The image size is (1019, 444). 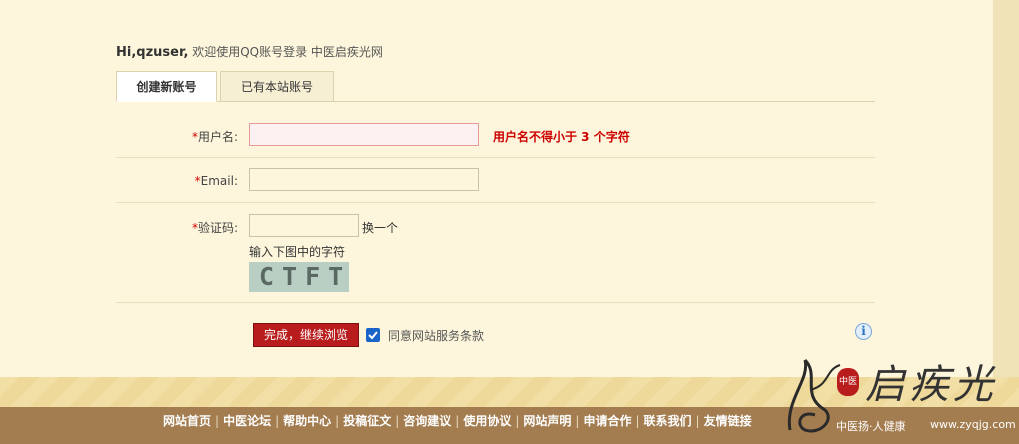 I want to click on captcha-label-text: 验证码:, so click(x=217, y=228).